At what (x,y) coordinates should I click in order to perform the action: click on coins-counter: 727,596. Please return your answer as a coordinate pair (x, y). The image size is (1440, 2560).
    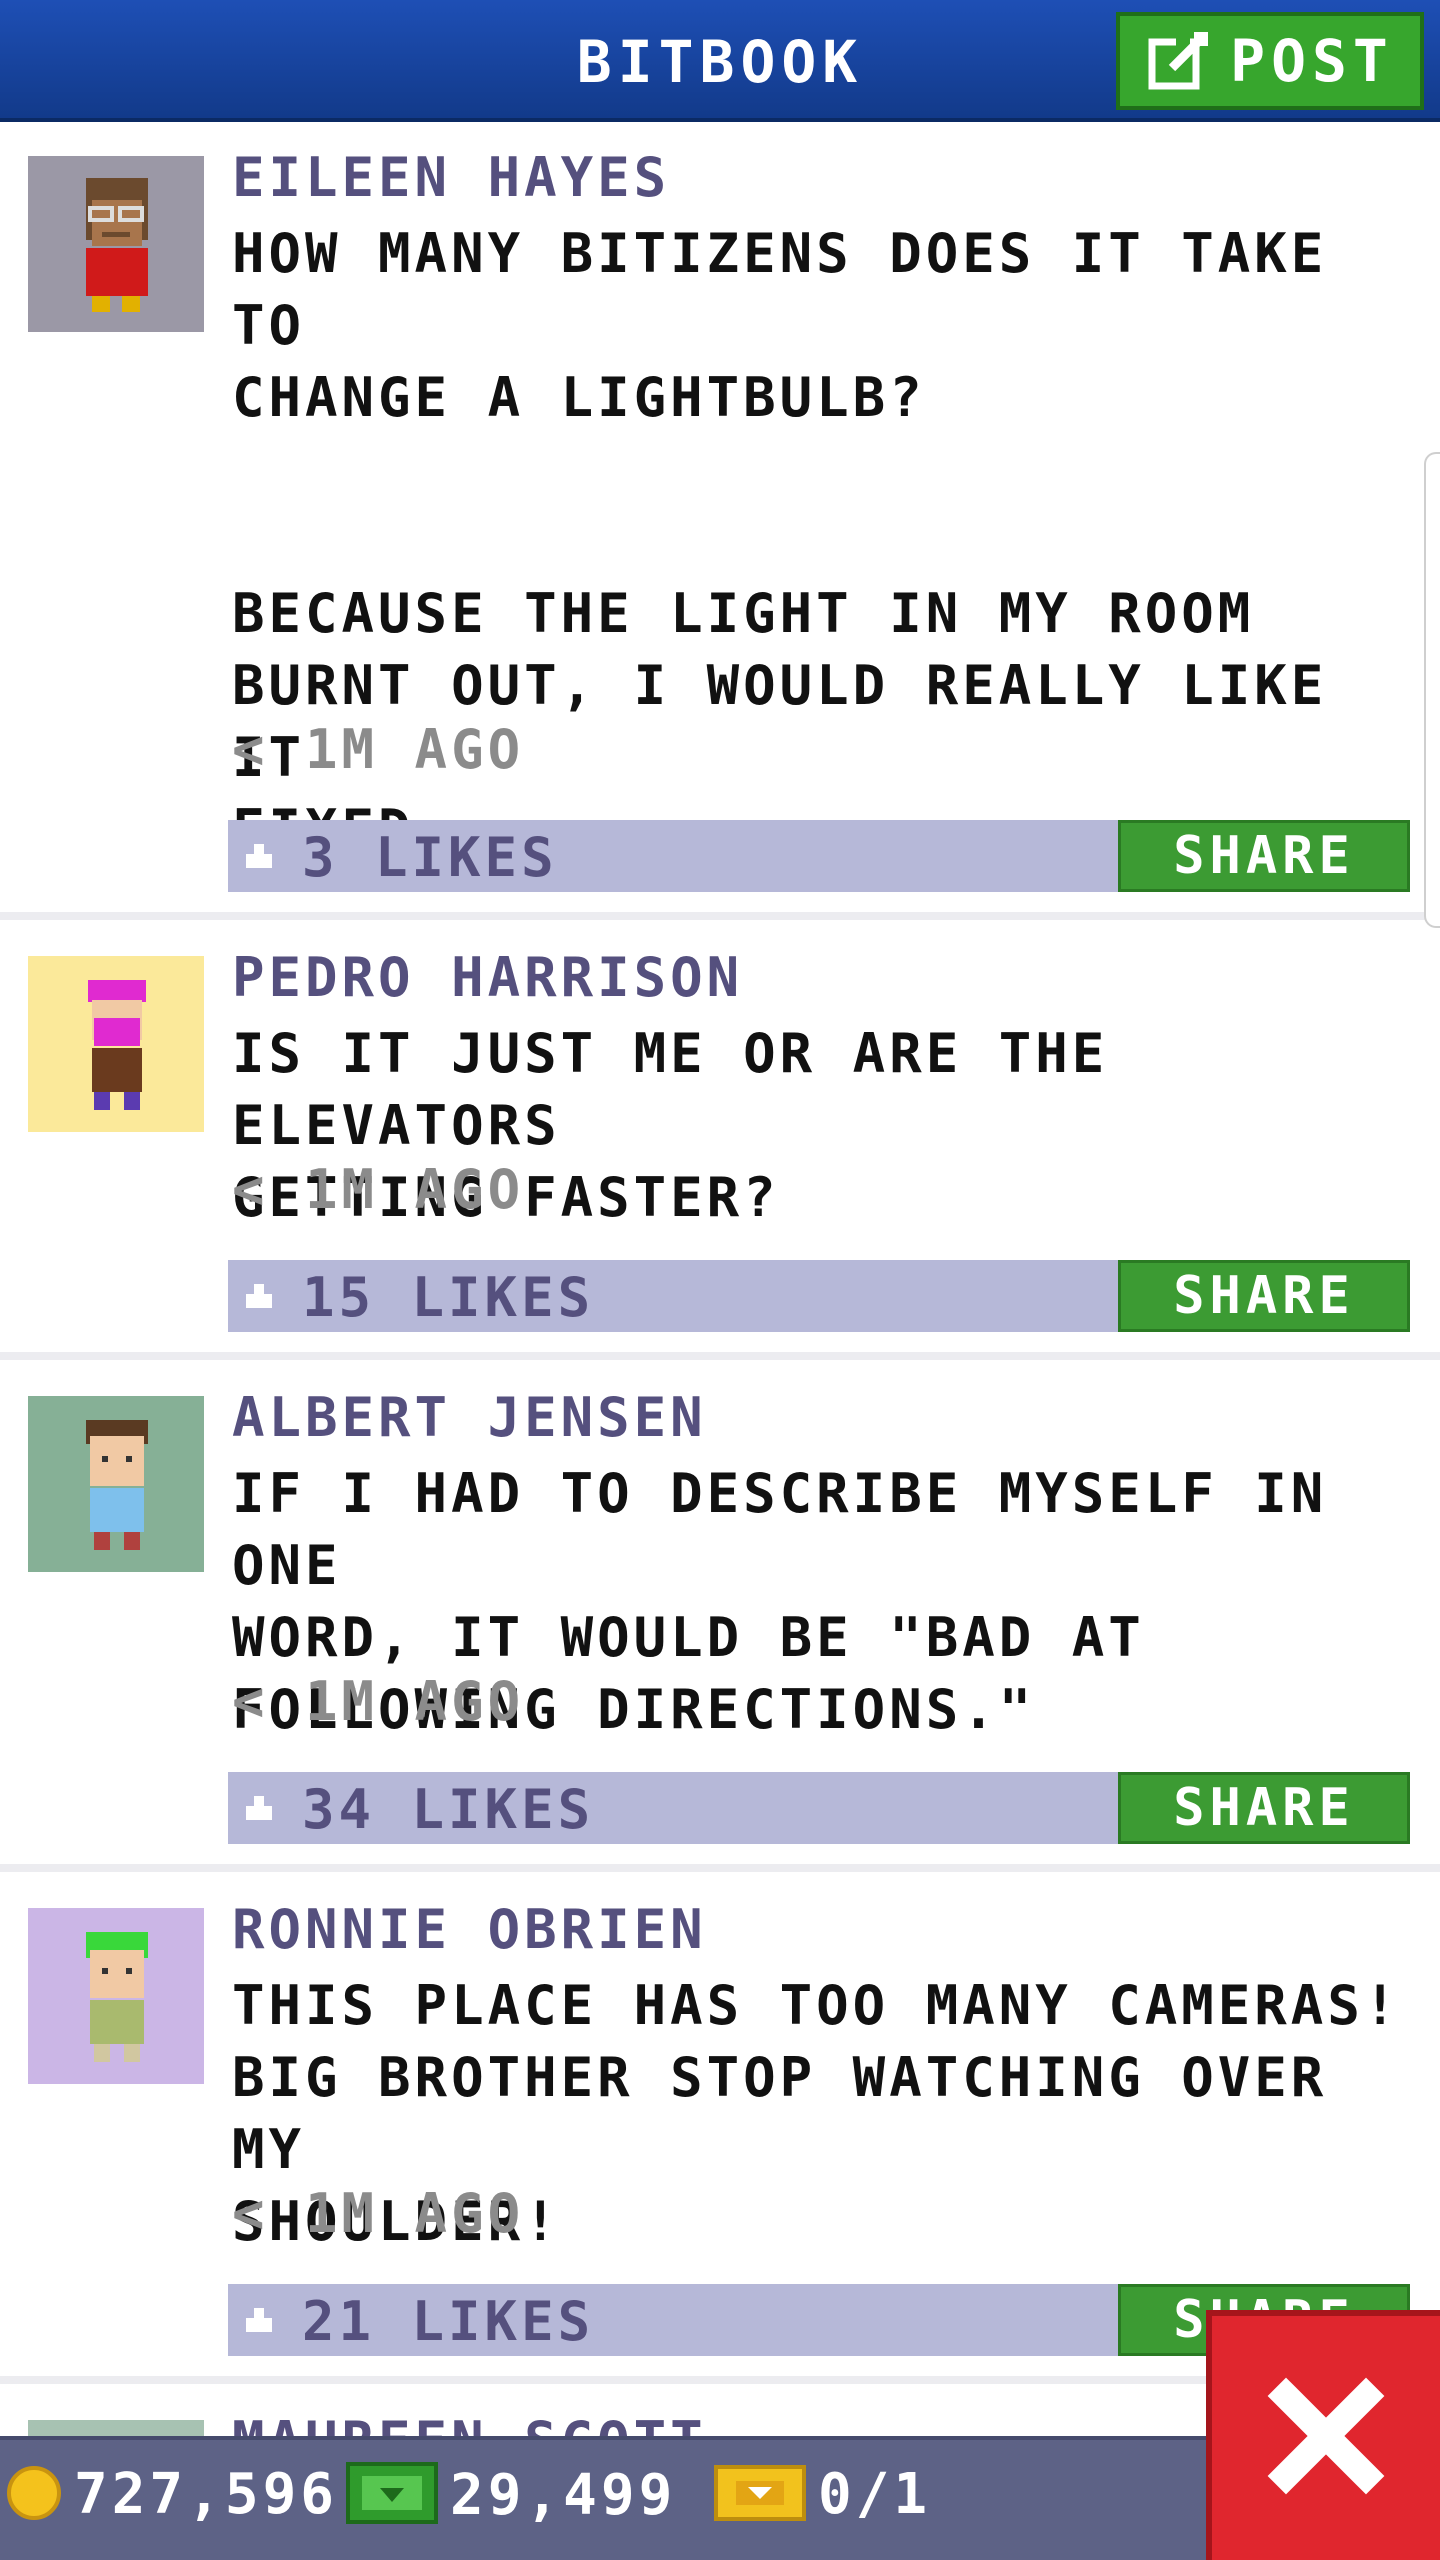
    Looking at the image, I should click on (172, 2494).